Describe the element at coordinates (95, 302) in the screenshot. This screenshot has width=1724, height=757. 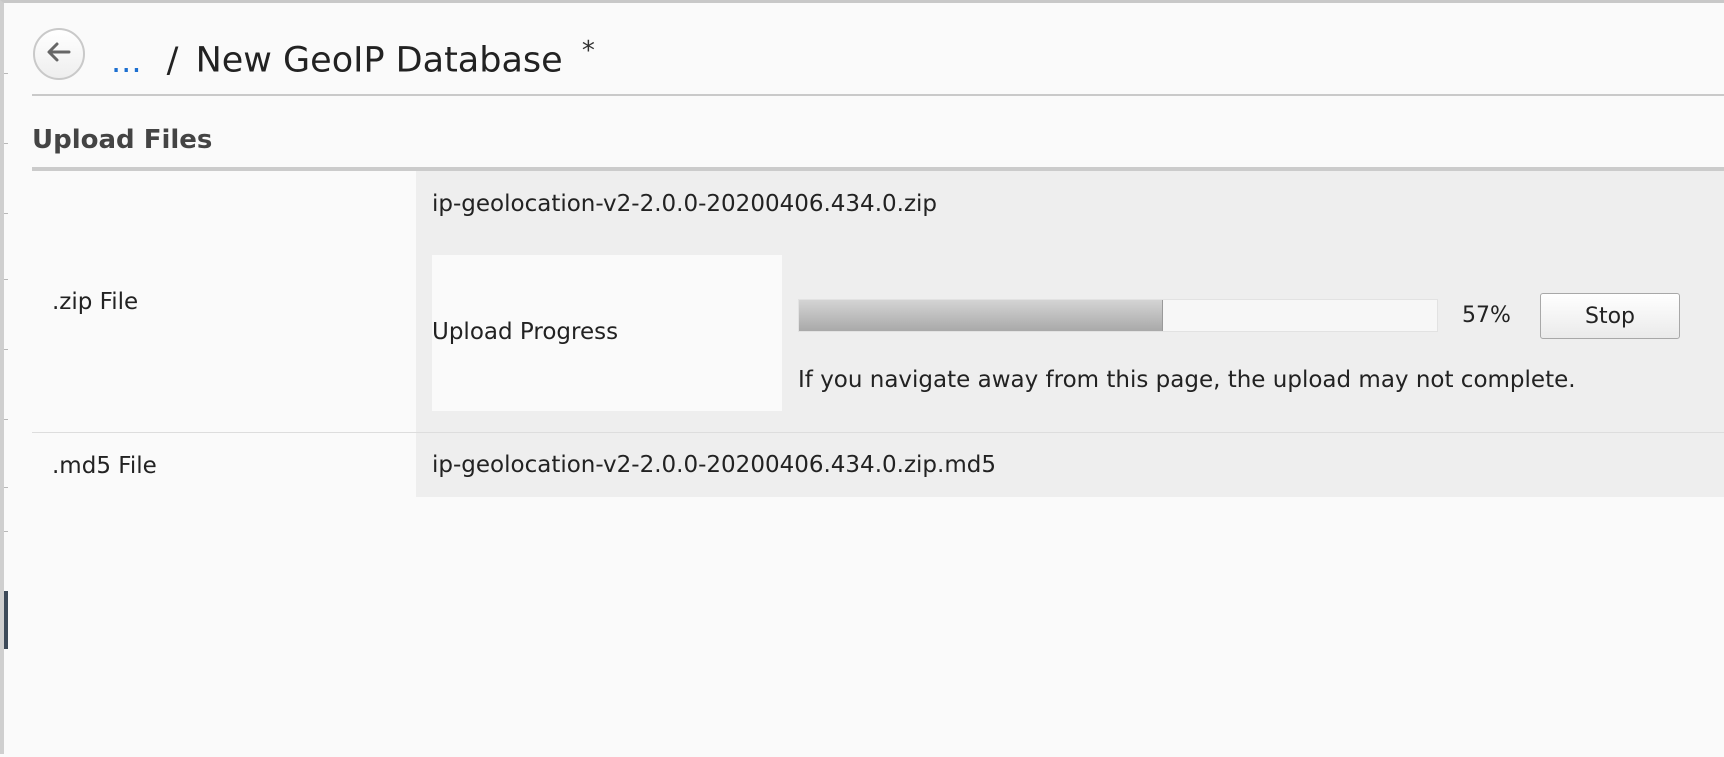
I see `zip-file-label: .zip File` at that location.